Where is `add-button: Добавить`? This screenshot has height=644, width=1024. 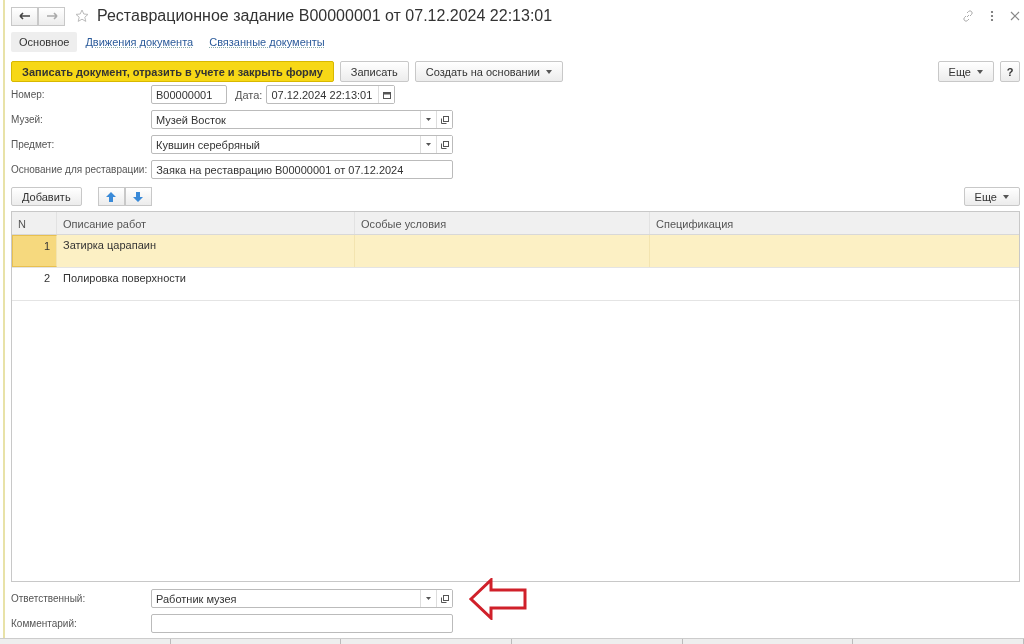 add-button: Добавить is located at coordinates (46, 196).